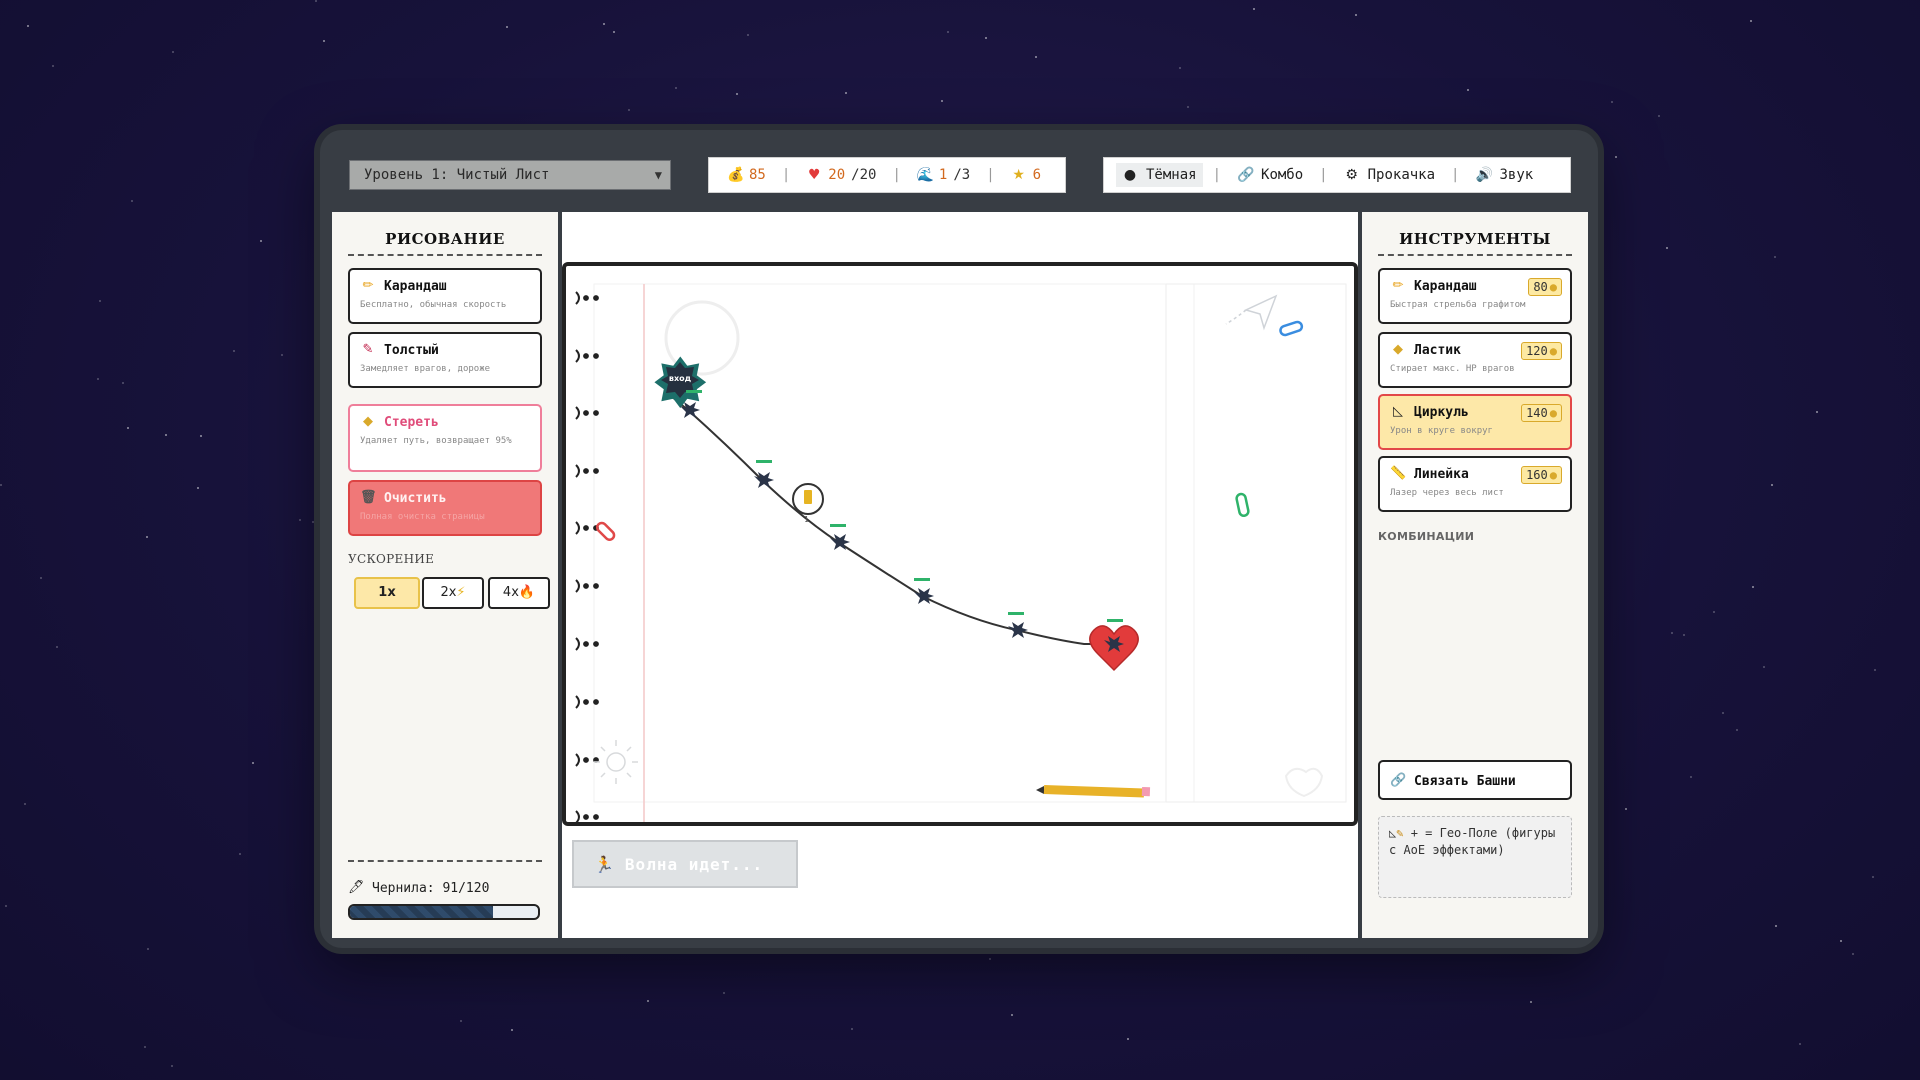  Describe the element at coordinates (1475, 360) in the screenshot. I see `tower-eraser-button: ◆ Ластик 120 ● Стирает макс. HP врагов` at that location.